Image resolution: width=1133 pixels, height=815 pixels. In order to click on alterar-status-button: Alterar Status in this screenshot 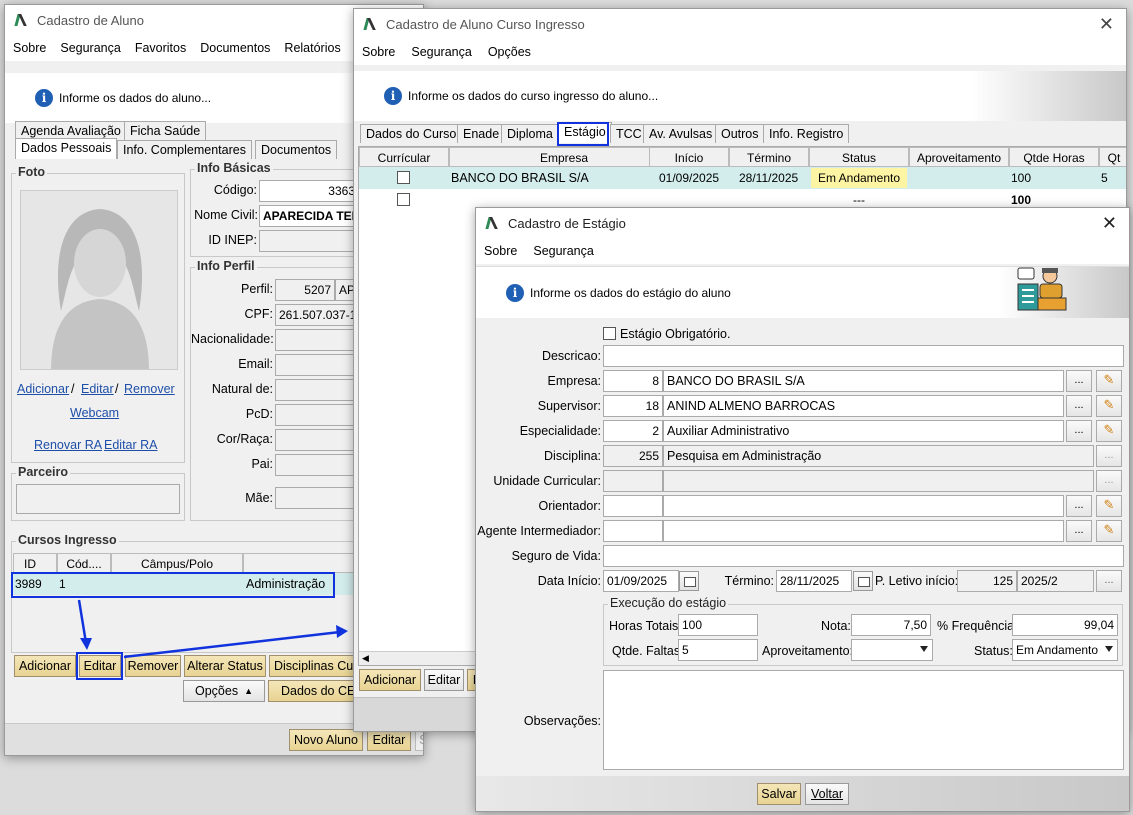, I will do `click(225, 666)`.